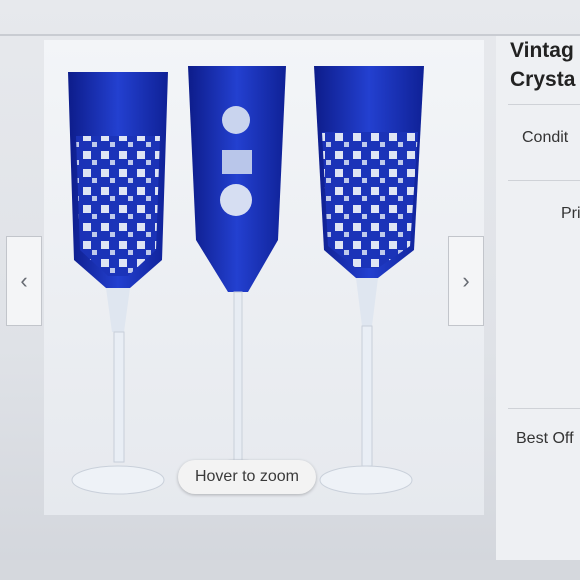 The height and width of the screenshot is (580, 580). I want to click on title-divider, so click(544, 104).